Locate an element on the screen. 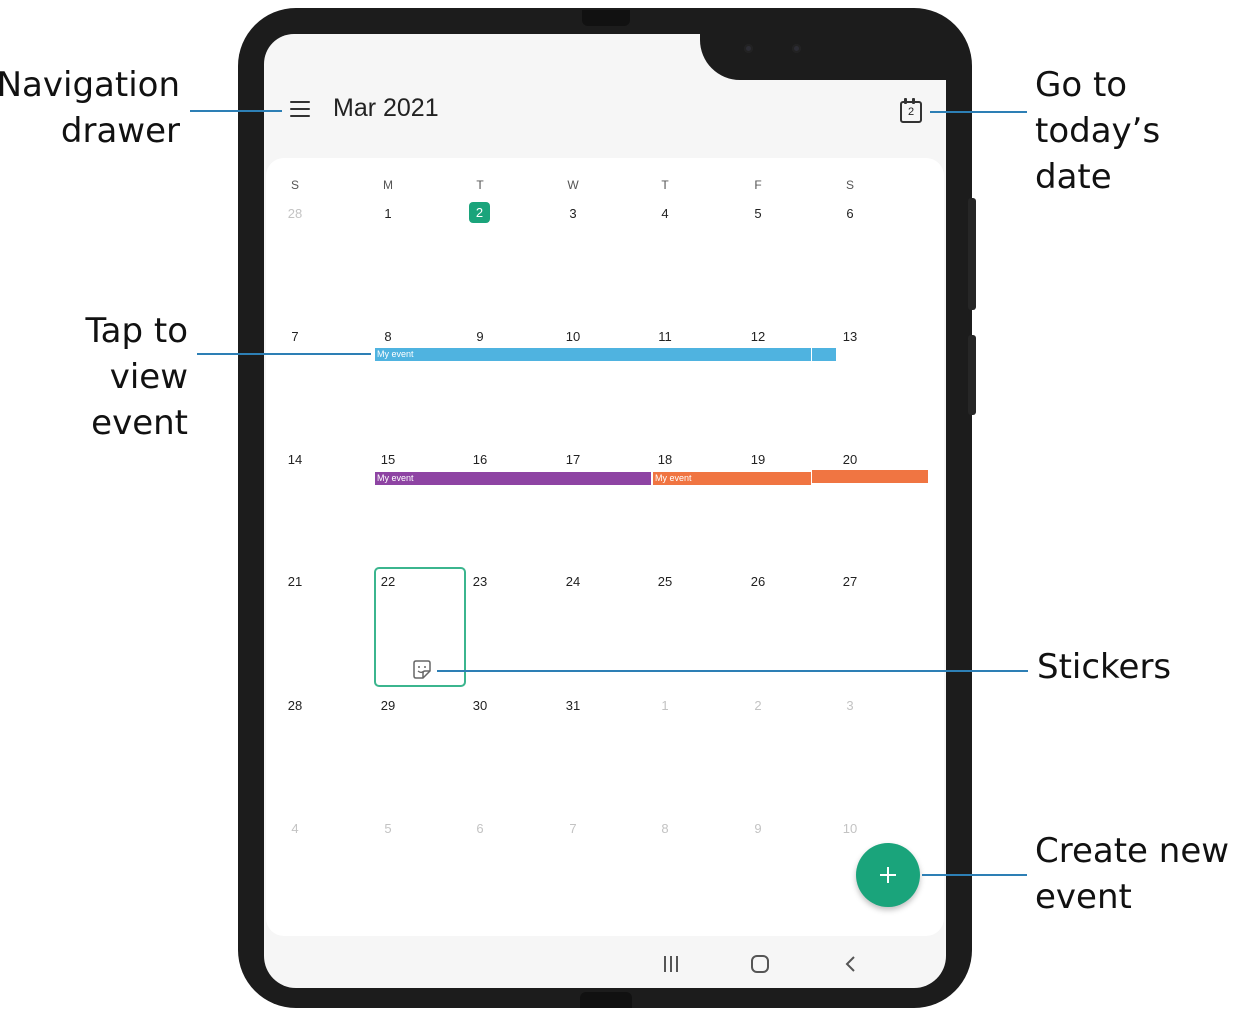 The height and width of the screenshot is (1011, 1249). month-title: Mar 2021 is located at coordinates (386, 108).